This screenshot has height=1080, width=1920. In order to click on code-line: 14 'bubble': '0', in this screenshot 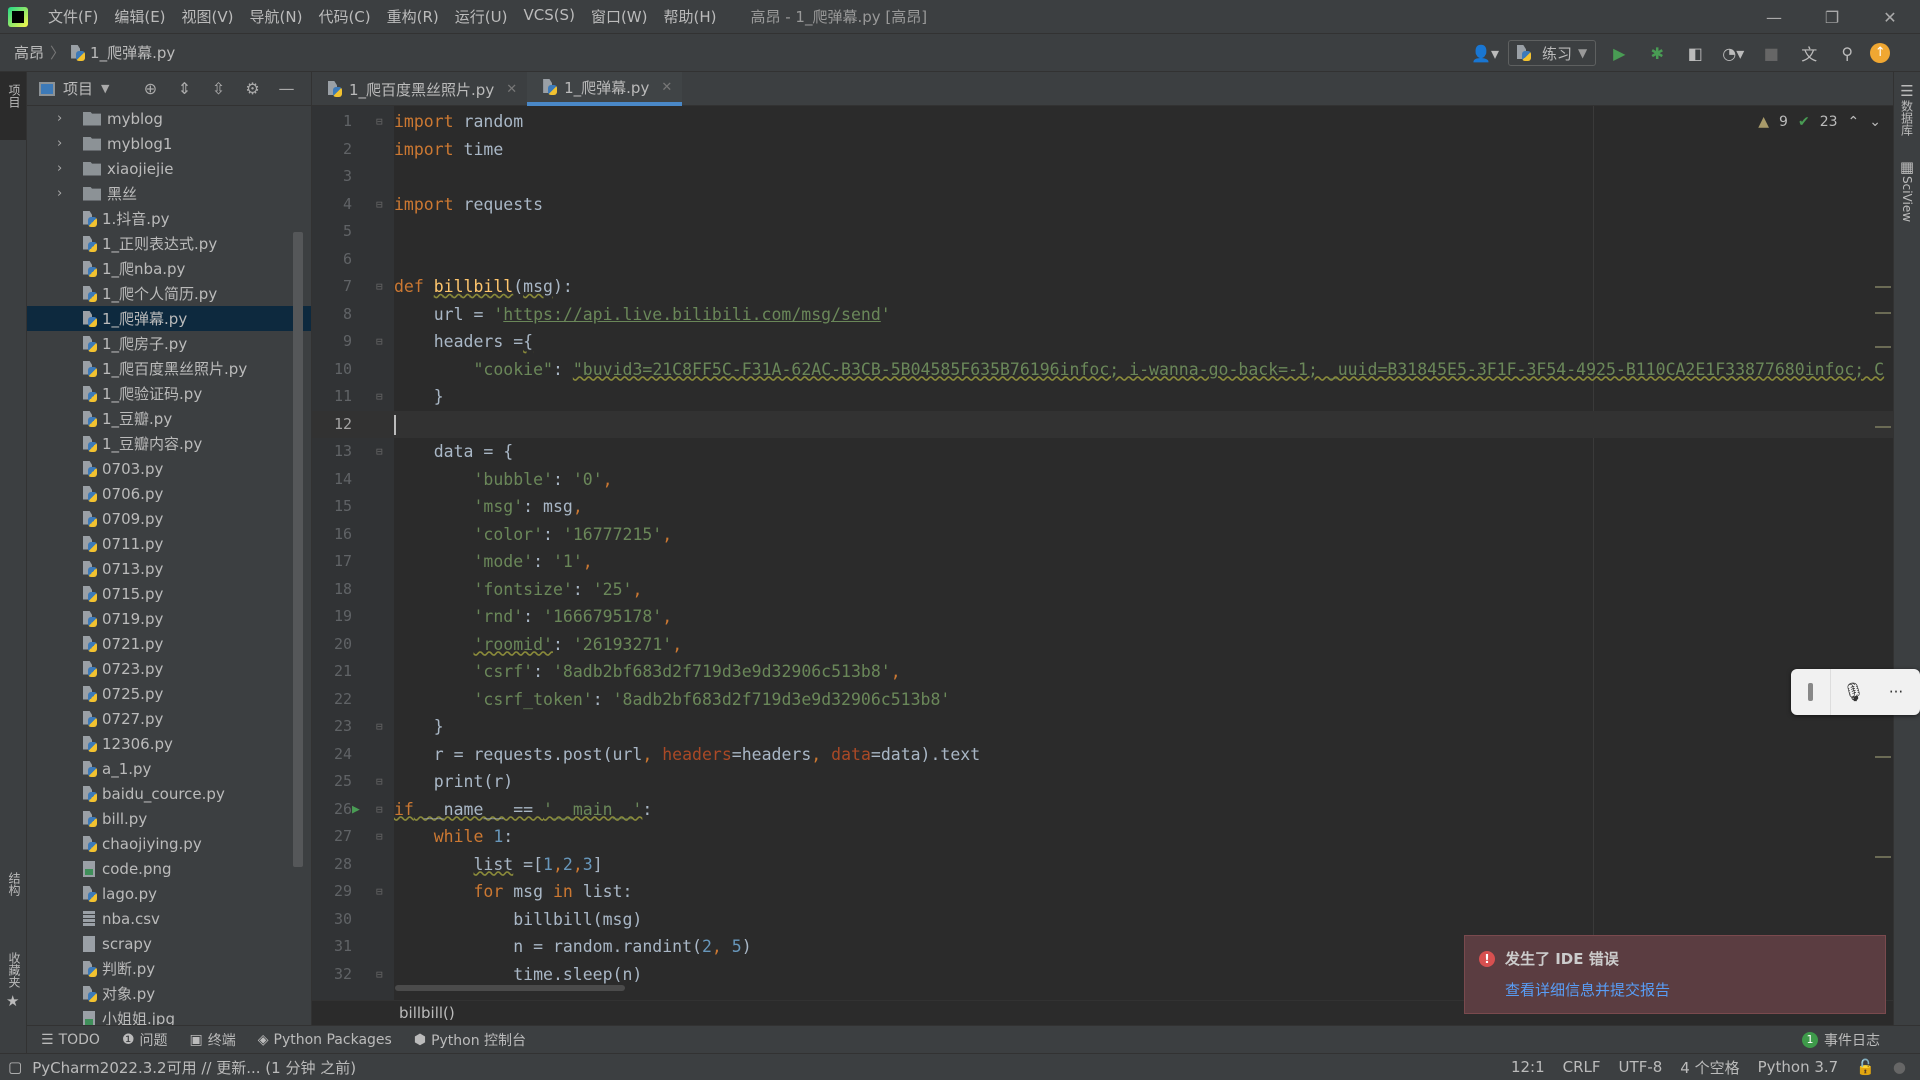, I will do `click(1102, 480)`.